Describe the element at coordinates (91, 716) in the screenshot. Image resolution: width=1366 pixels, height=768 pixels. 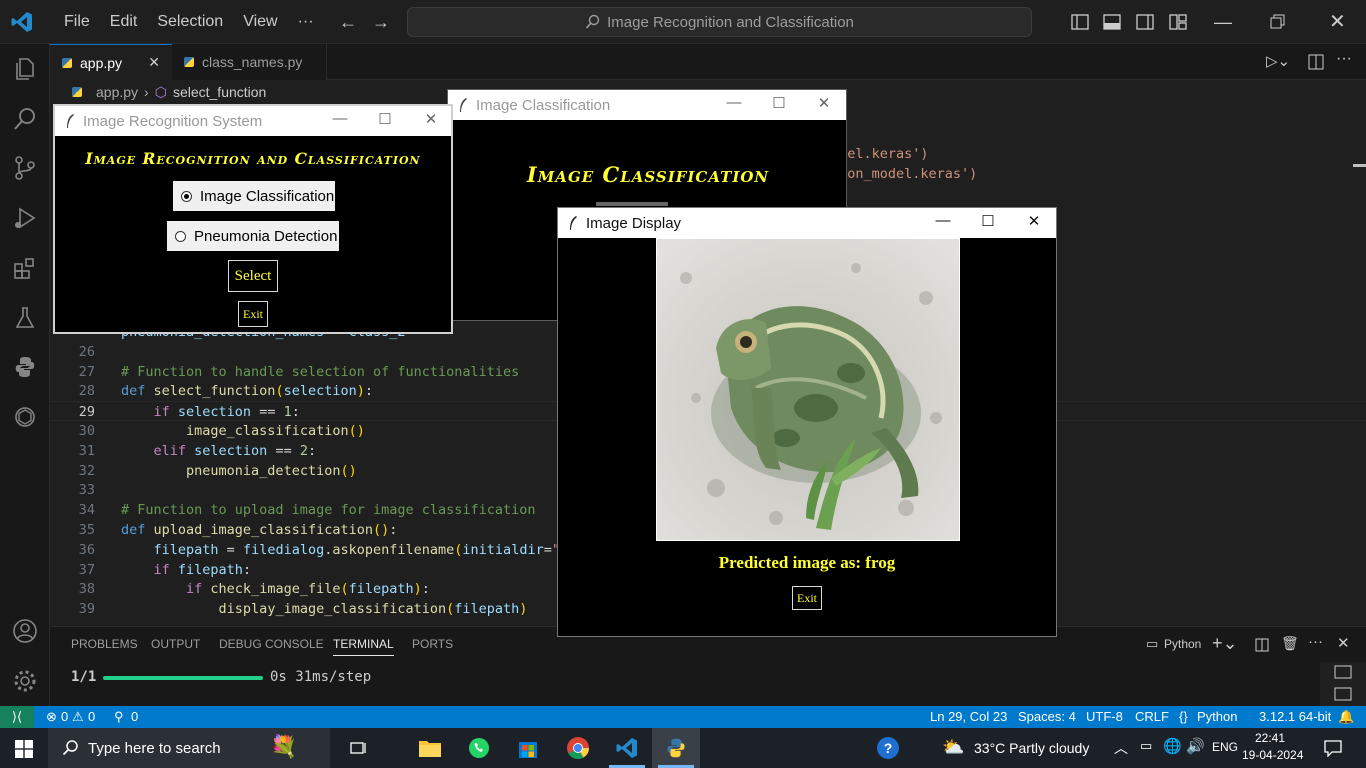
I see `warning-count: 0` at that location.